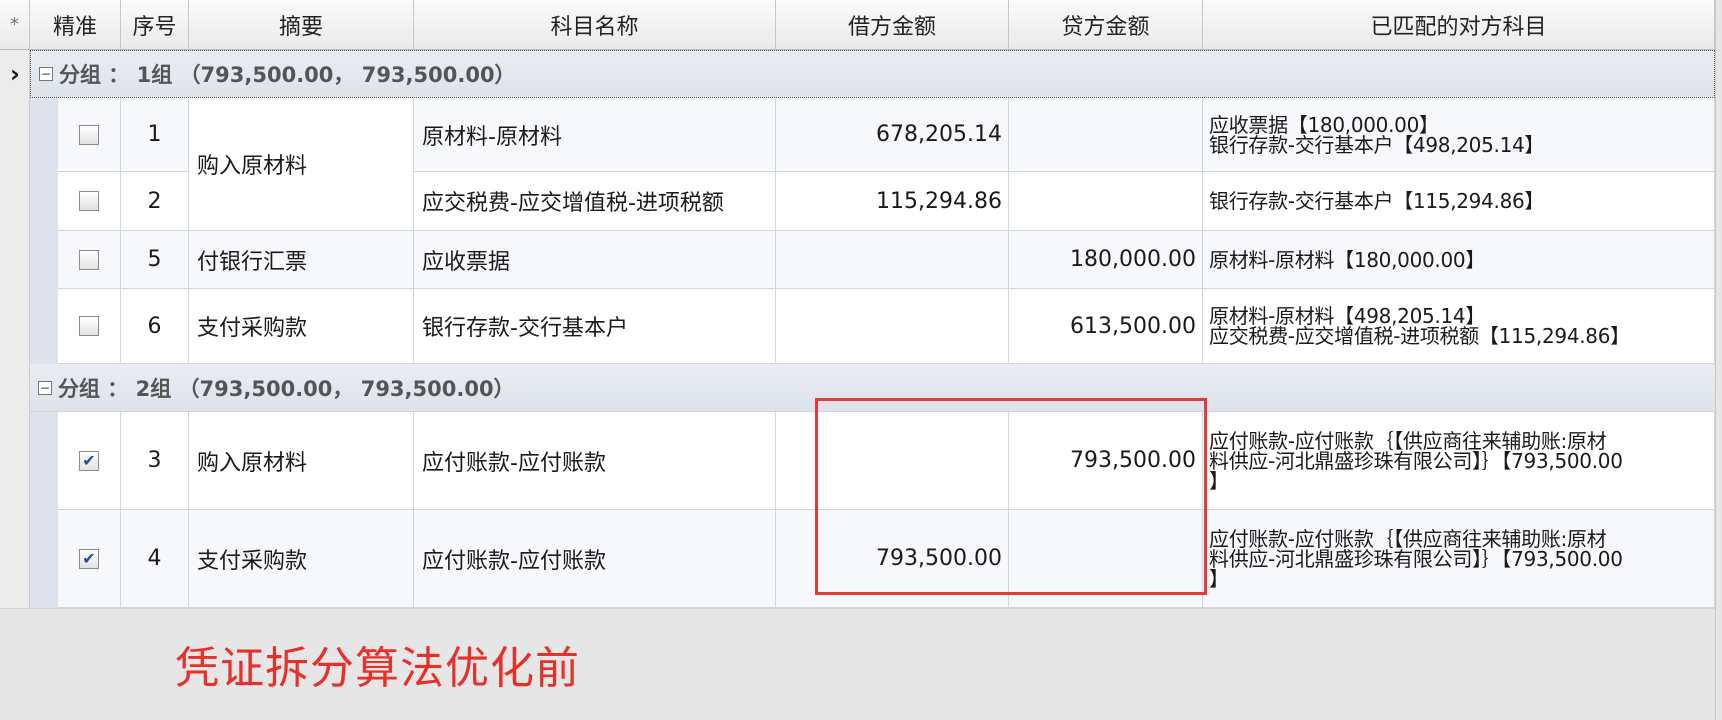 The image size is (1722, 720). Describe the element at coordinates (301, 260) in the screenshot. I see `summary-cell: 付银行汇票` at that location.